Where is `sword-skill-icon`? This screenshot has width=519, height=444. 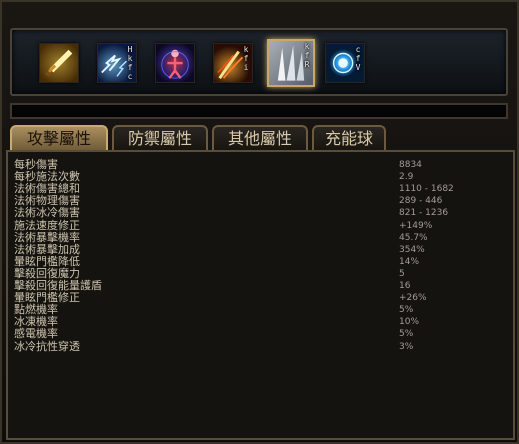 sword-skill-icon is located at coordinates (59, 63).